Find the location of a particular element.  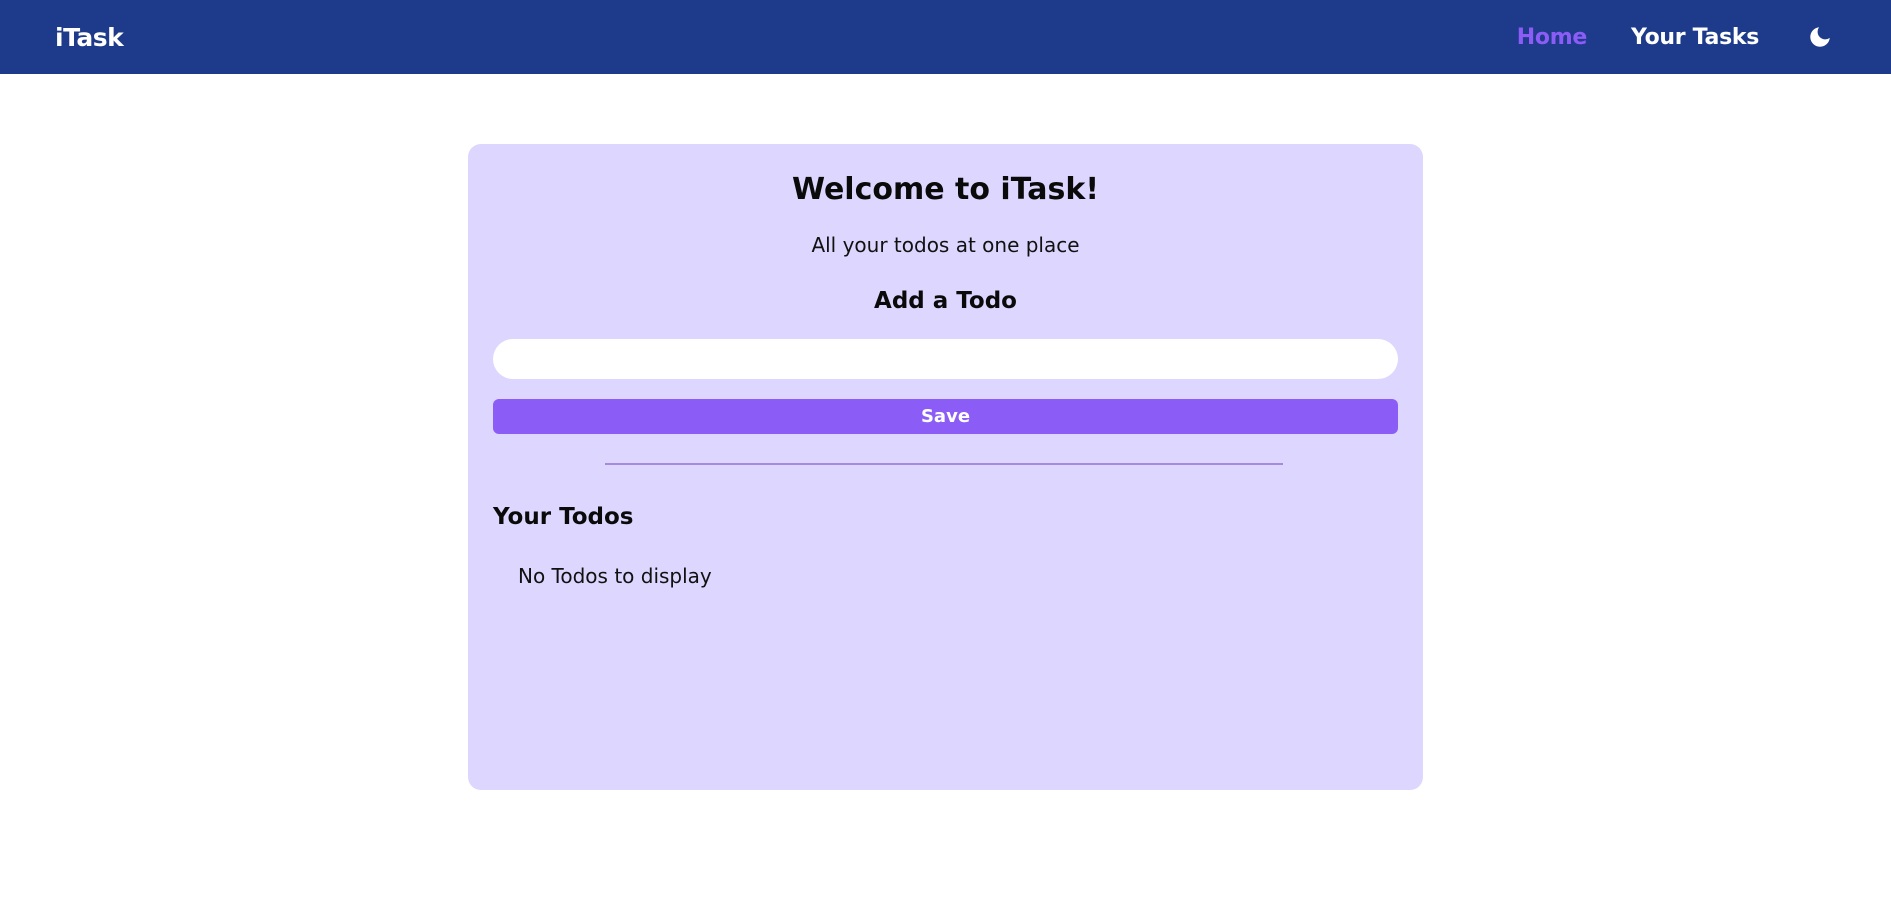

todo-input is located at coordinates (945, 359).